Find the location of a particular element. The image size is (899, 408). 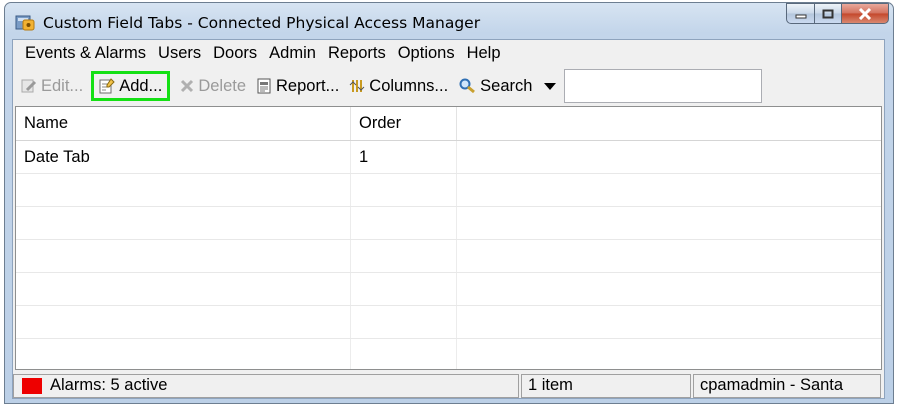

column-header-filler is located at coordinates (669, 123).